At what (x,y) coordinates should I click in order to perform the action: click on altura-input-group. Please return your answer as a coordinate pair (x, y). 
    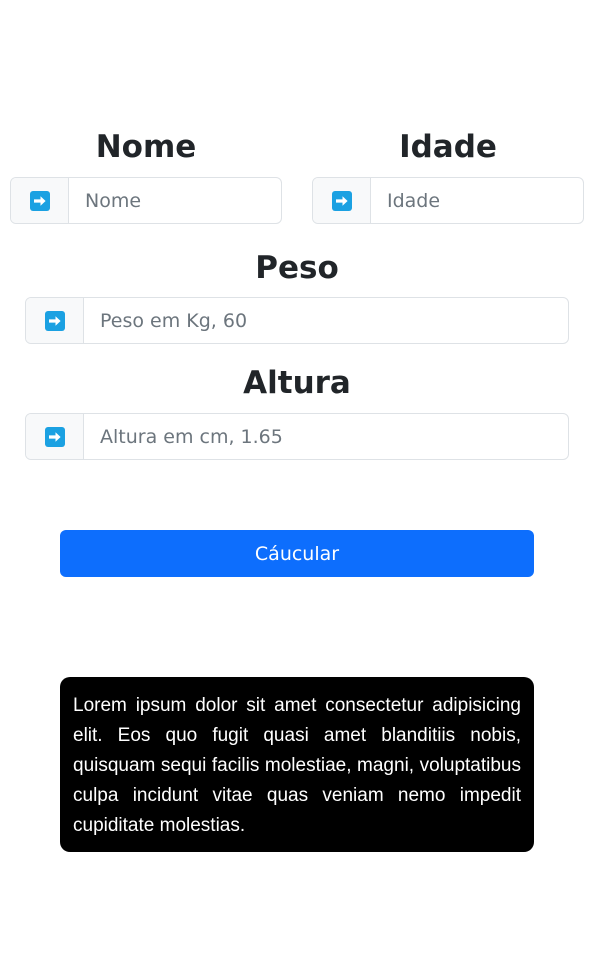
    Looking at the image, I should click on (297, 436).